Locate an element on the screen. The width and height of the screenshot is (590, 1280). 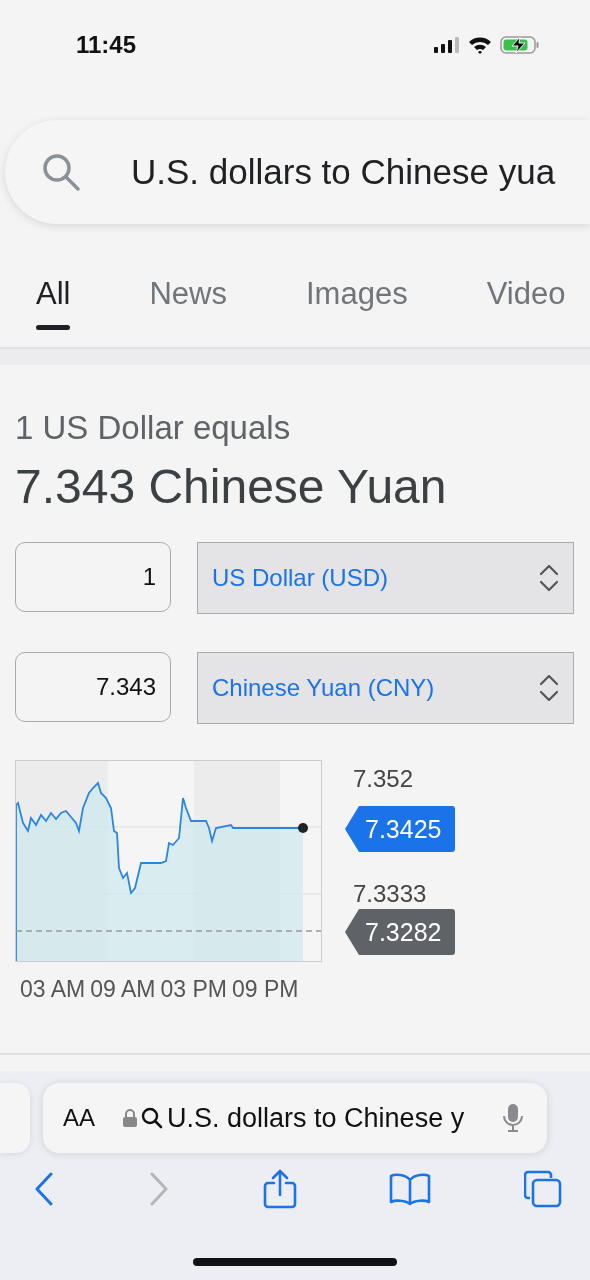
time-axis-label: 03 AM is located at coordinates (53, 989).